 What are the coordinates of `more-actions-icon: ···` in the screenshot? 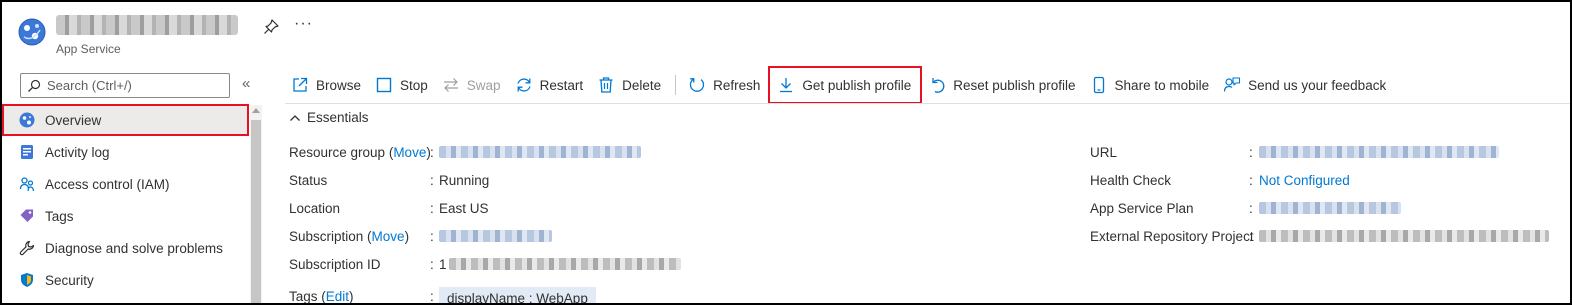 It's located at (303, 24).